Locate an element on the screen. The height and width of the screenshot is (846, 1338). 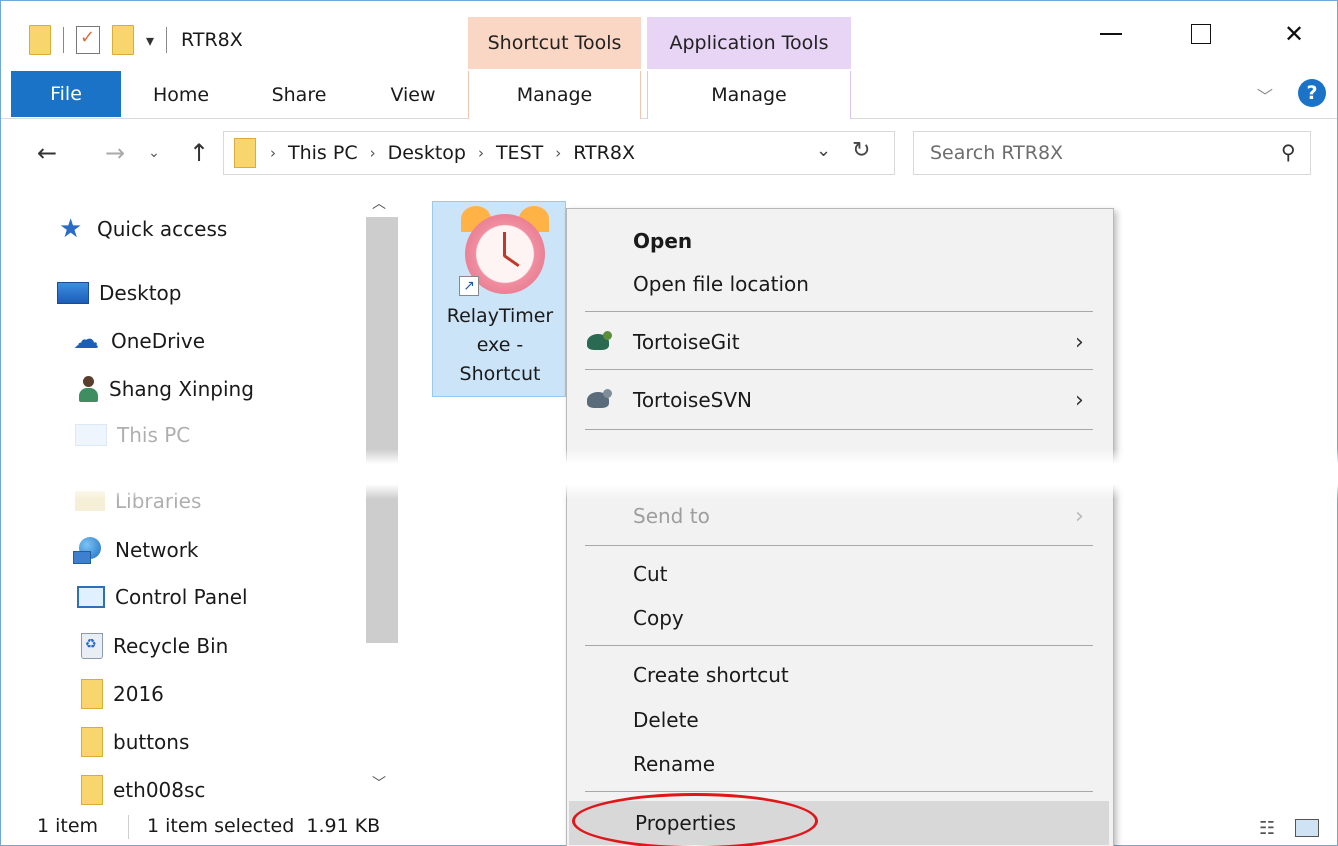
nav-item-folder-eth008sc: eth008sc is located at coordinates (143, 790).